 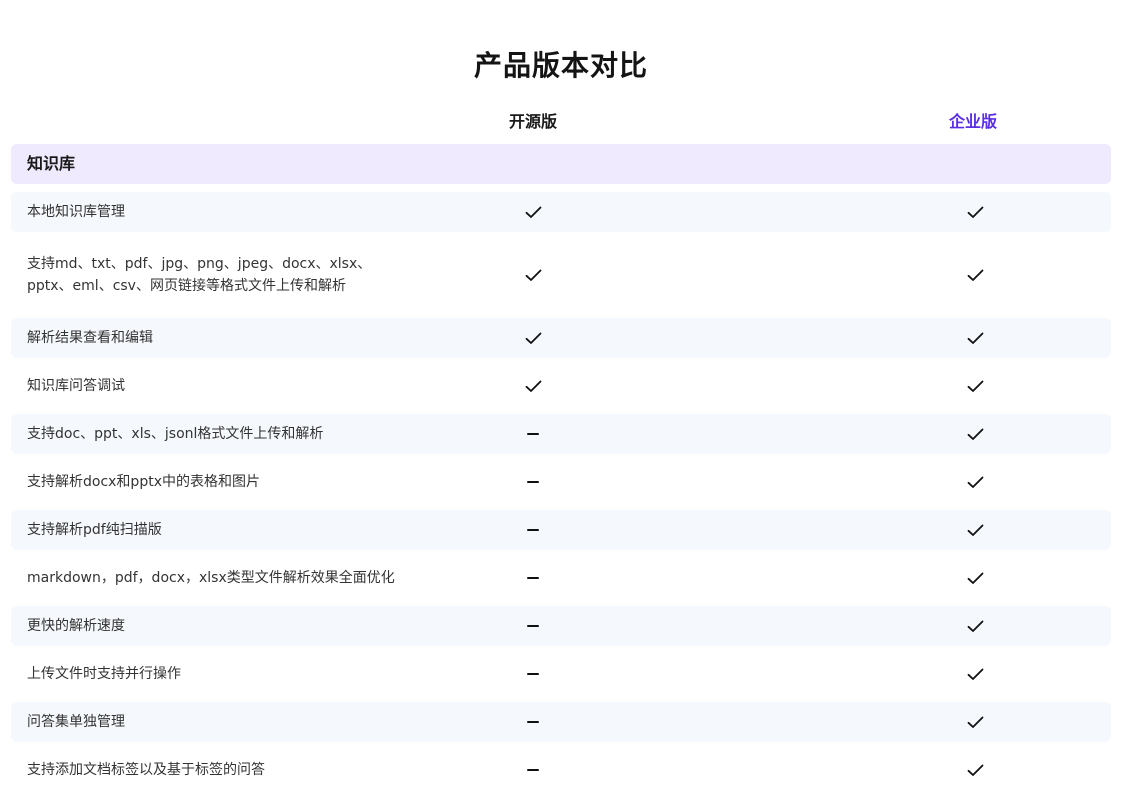 I want to click on feature-label: markdown，pdf，docx，xlsx类型文件解析效果全面优化, so click(x=211, y=578).